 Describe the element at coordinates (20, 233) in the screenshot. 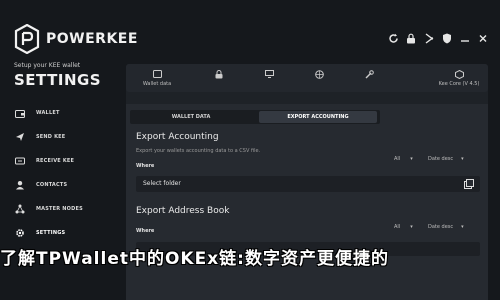

I see `settings-icon` at that location.